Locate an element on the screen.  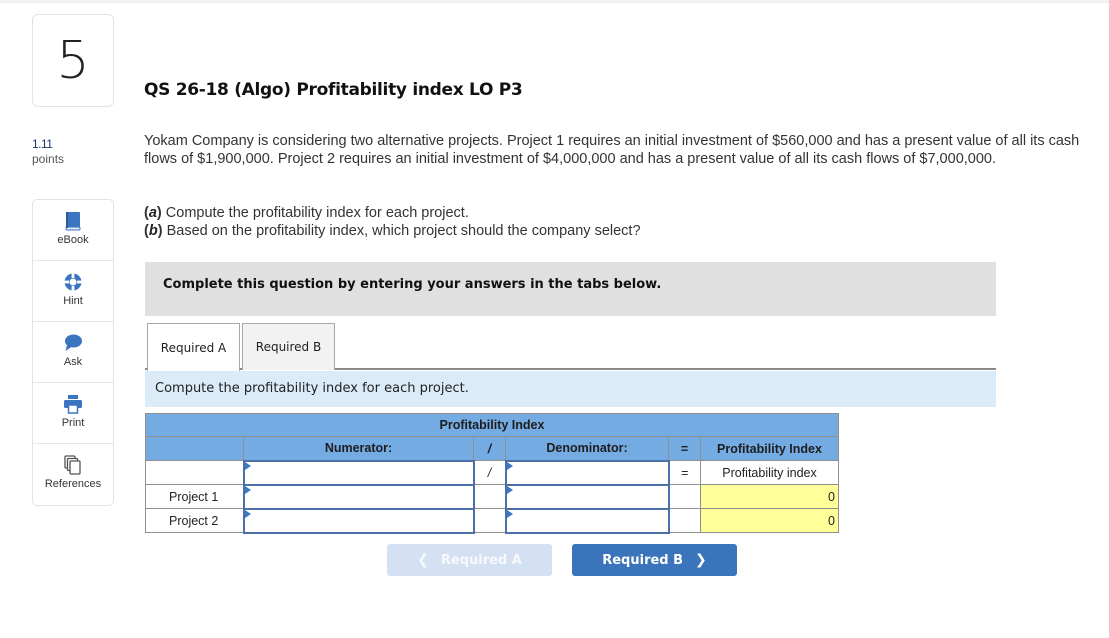
equals-sign: = is located at coordinates (684, 472).